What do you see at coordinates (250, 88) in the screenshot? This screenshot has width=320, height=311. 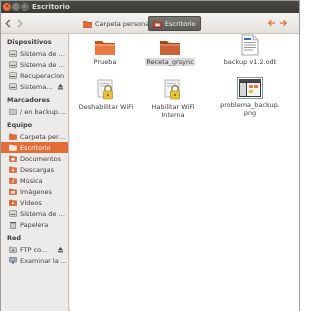 I see `image-icon` at bounding box center [250, 88].